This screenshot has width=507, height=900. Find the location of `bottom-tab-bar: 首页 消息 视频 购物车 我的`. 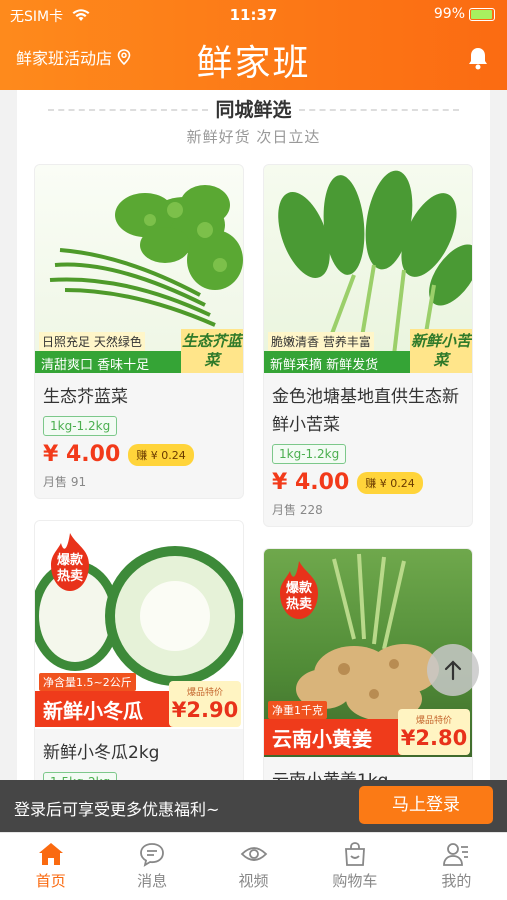

bottom-tab-bar: 首页 消息 视频 购物车 我的 is located at coordinates (253, 866).